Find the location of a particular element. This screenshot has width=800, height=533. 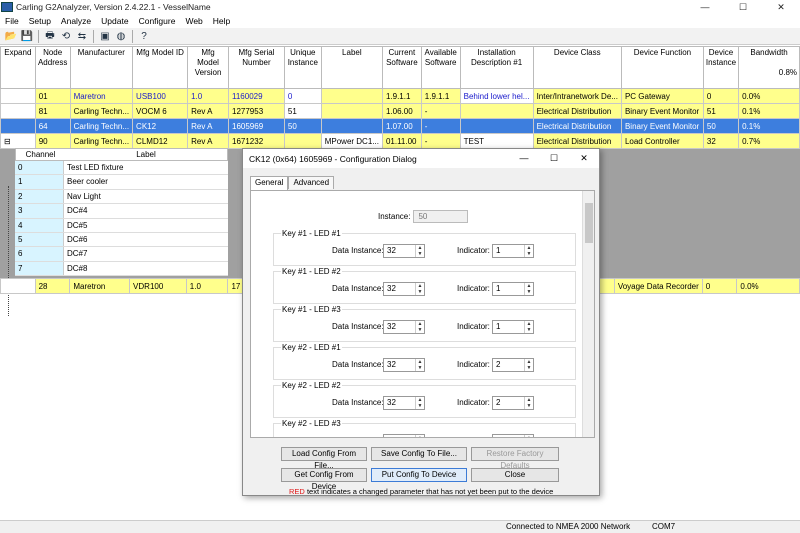

channel-label: DC#4 is located at coordinates (146, 210).